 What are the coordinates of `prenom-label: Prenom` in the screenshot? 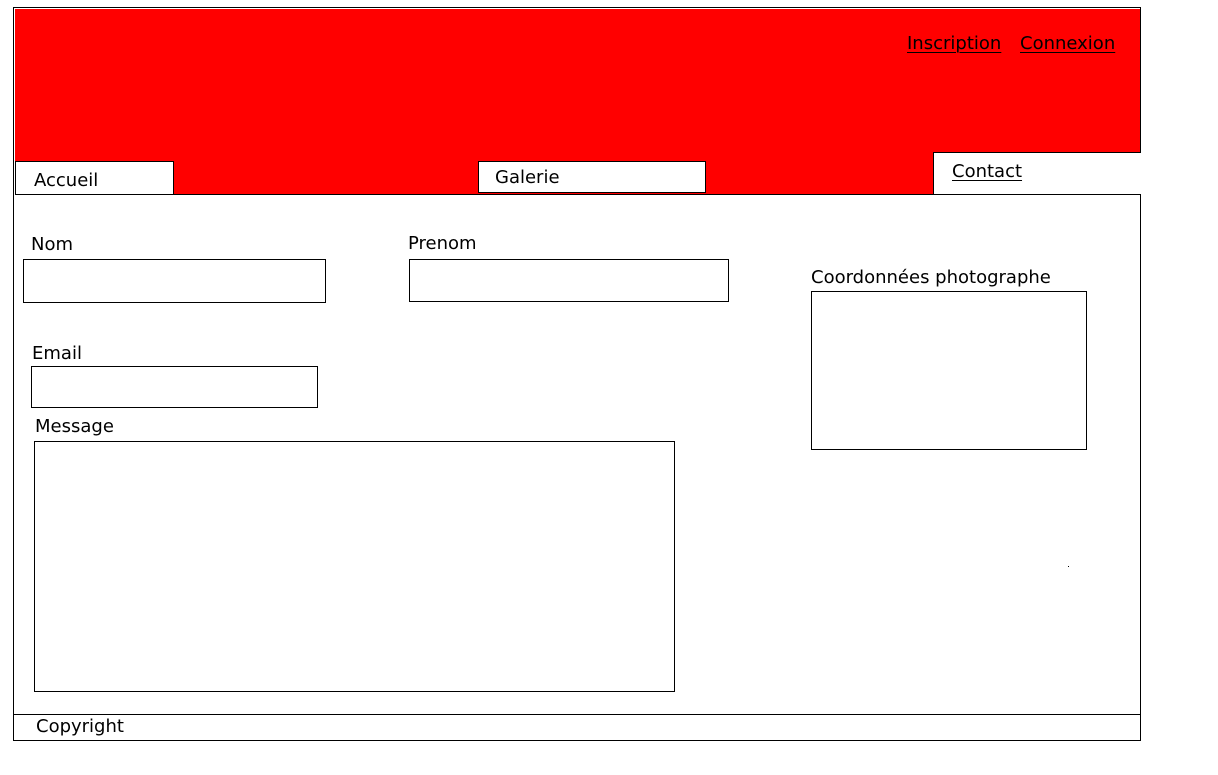 It's located at (442, 243).